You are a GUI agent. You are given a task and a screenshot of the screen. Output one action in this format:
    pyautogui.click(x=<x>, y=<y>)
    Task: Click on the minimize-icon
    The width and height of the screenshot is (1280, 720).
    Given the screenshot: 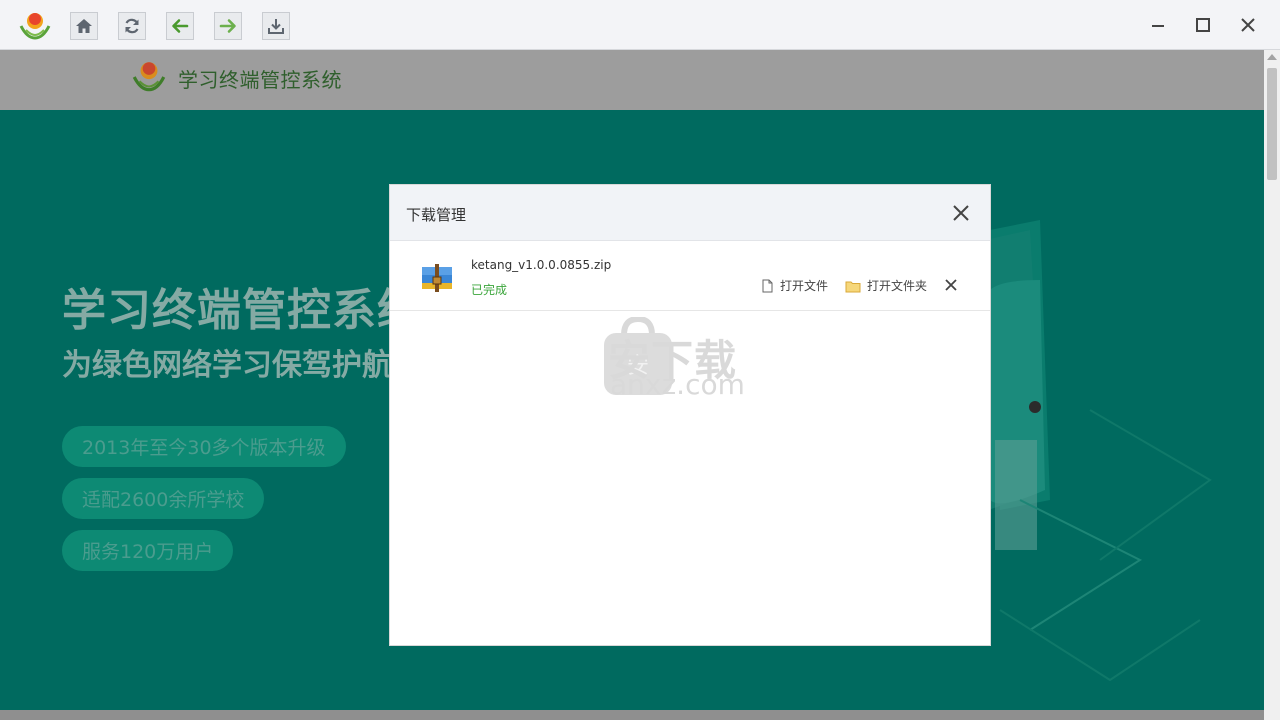 What is the action you would take?
    pyautogui.click(x=1158, y=26)
    